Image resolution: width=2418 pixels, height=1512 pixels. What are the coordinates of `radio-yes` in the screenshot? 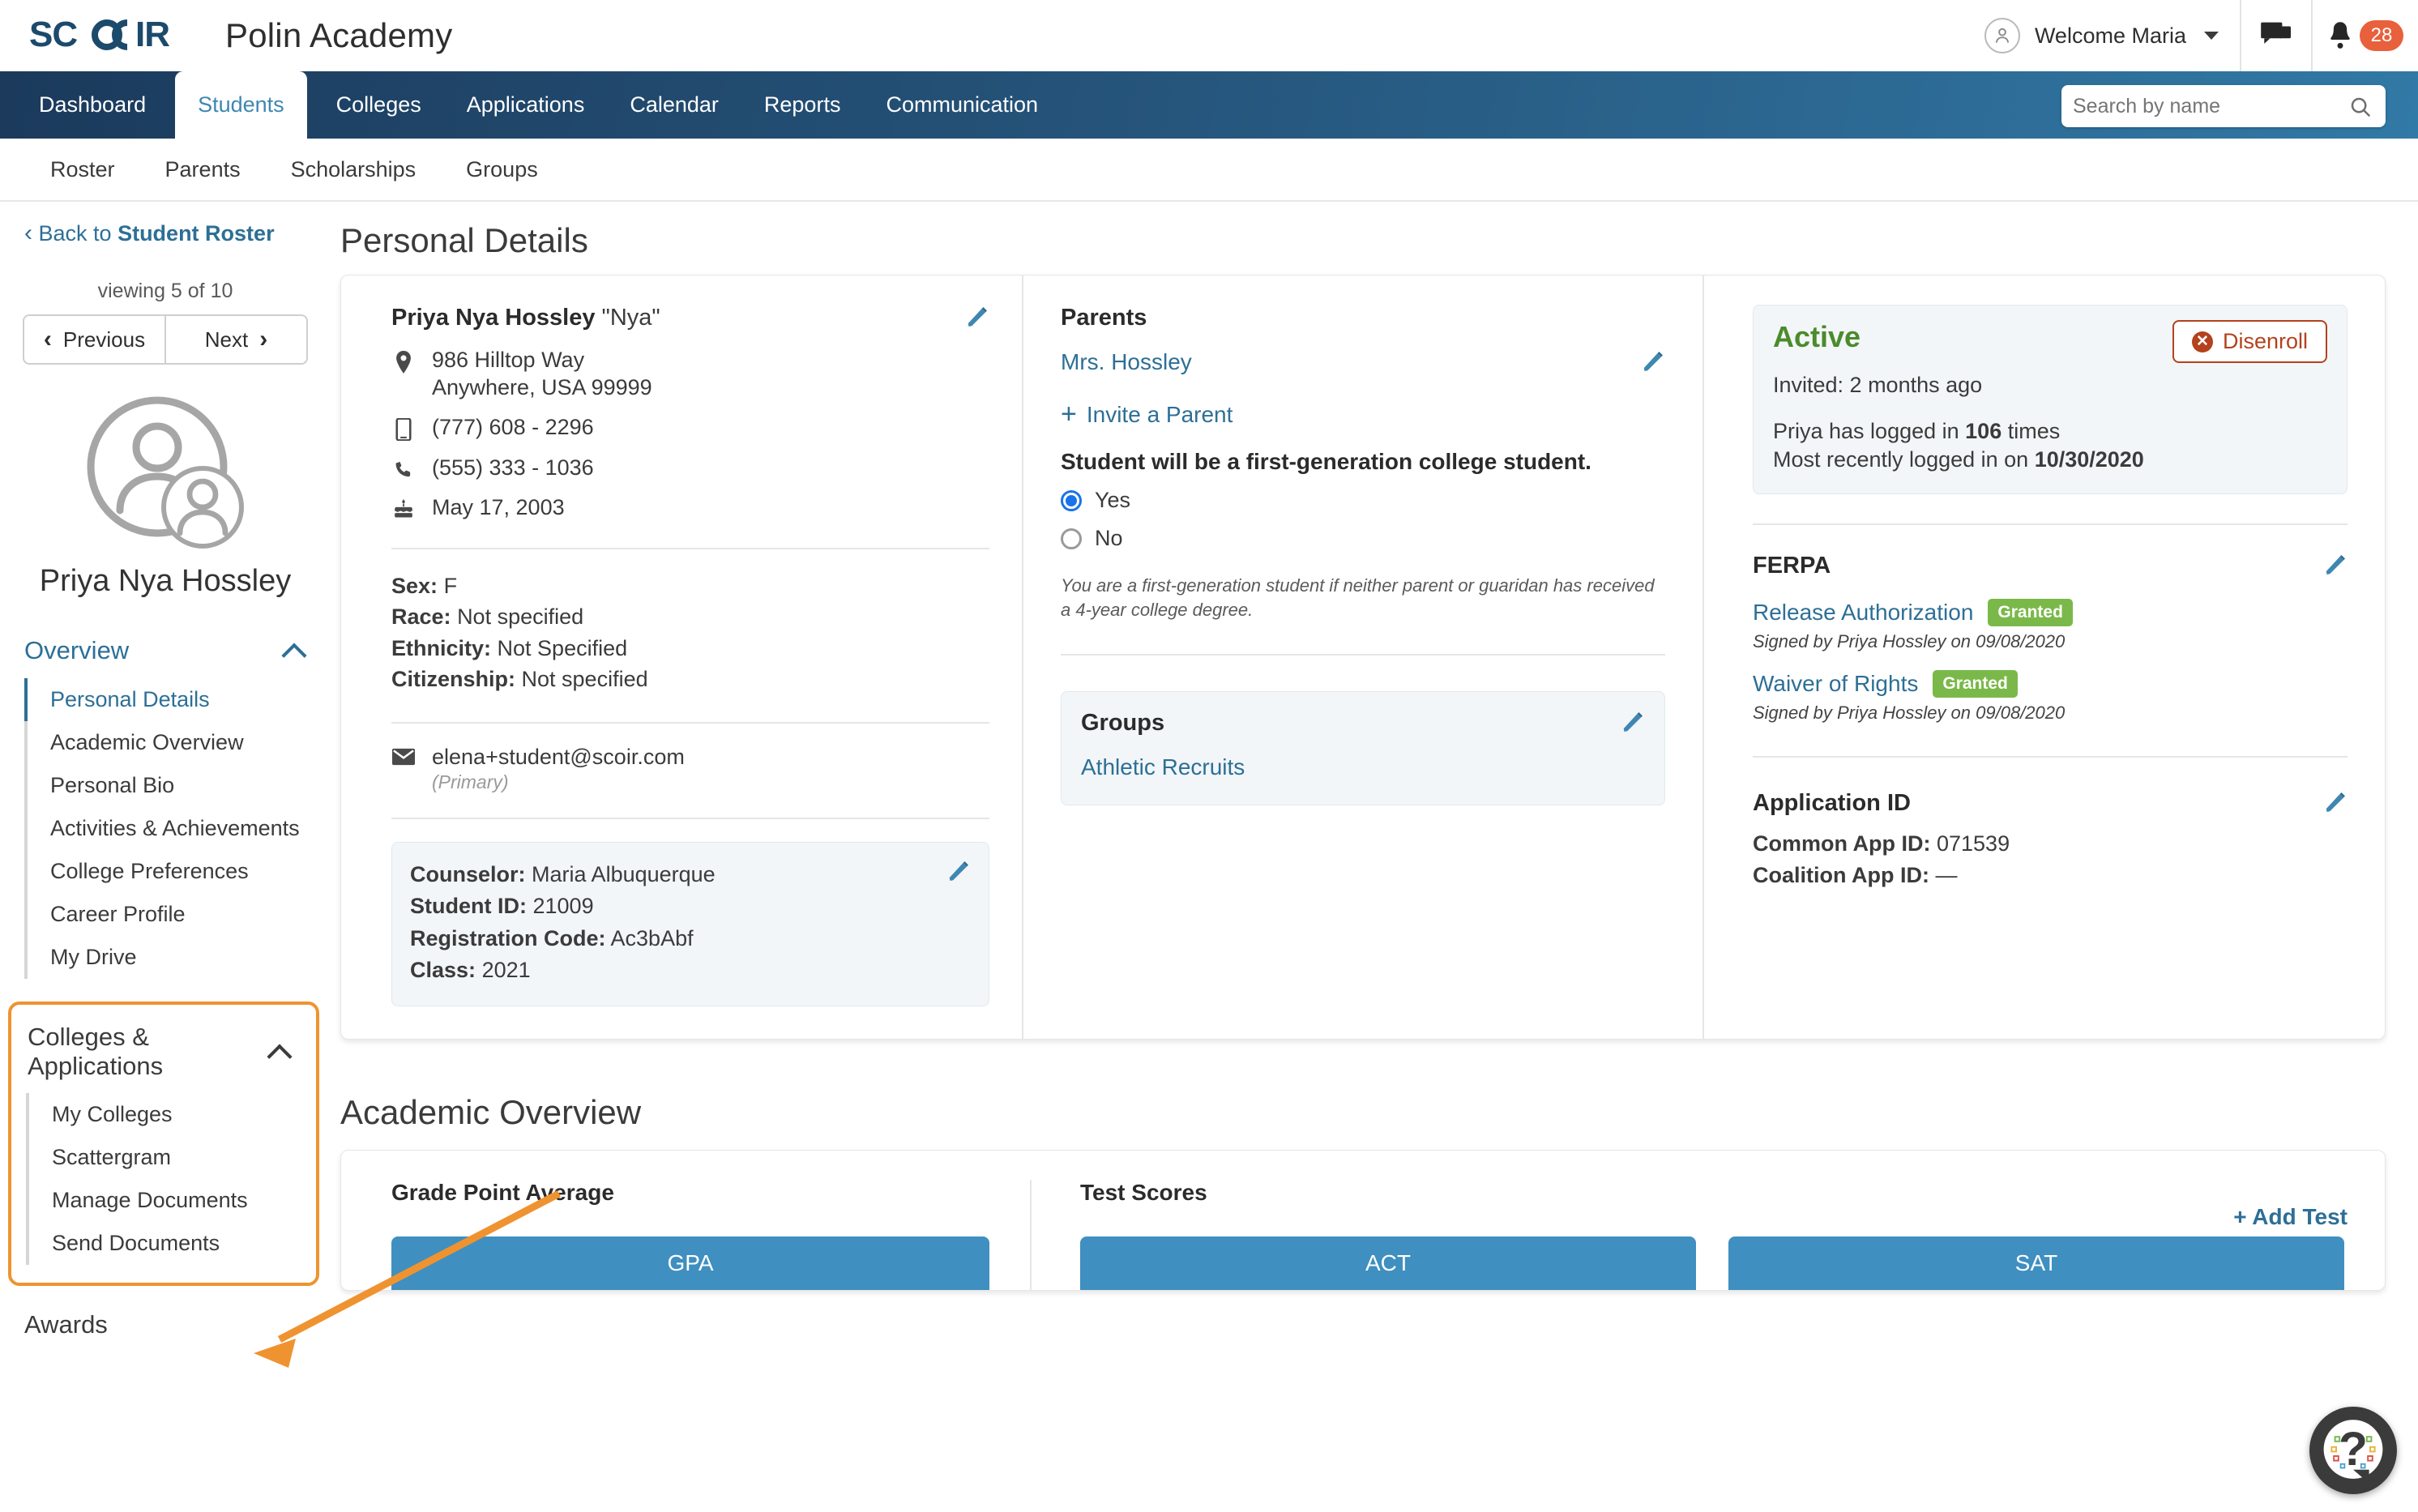 It's located at (1072, 500).